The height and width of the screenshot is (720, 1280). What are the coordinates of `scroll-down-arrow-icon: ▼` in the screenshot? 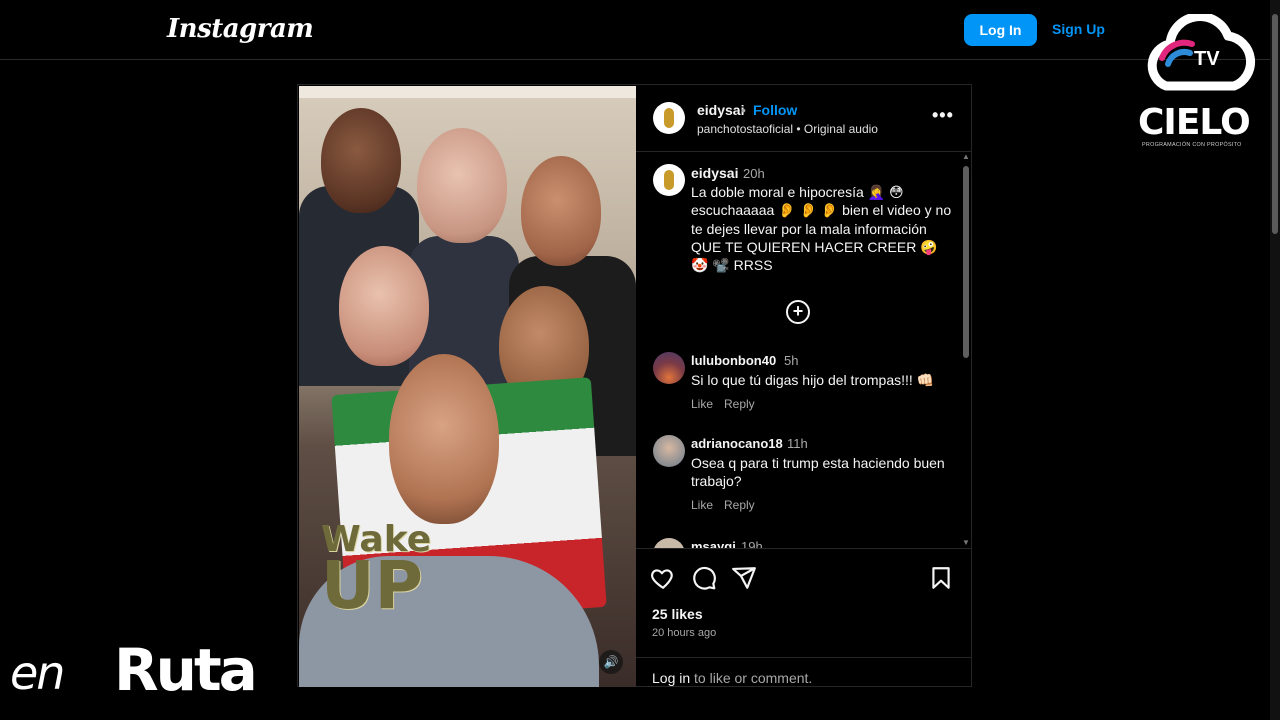 It's located at (966, 542).